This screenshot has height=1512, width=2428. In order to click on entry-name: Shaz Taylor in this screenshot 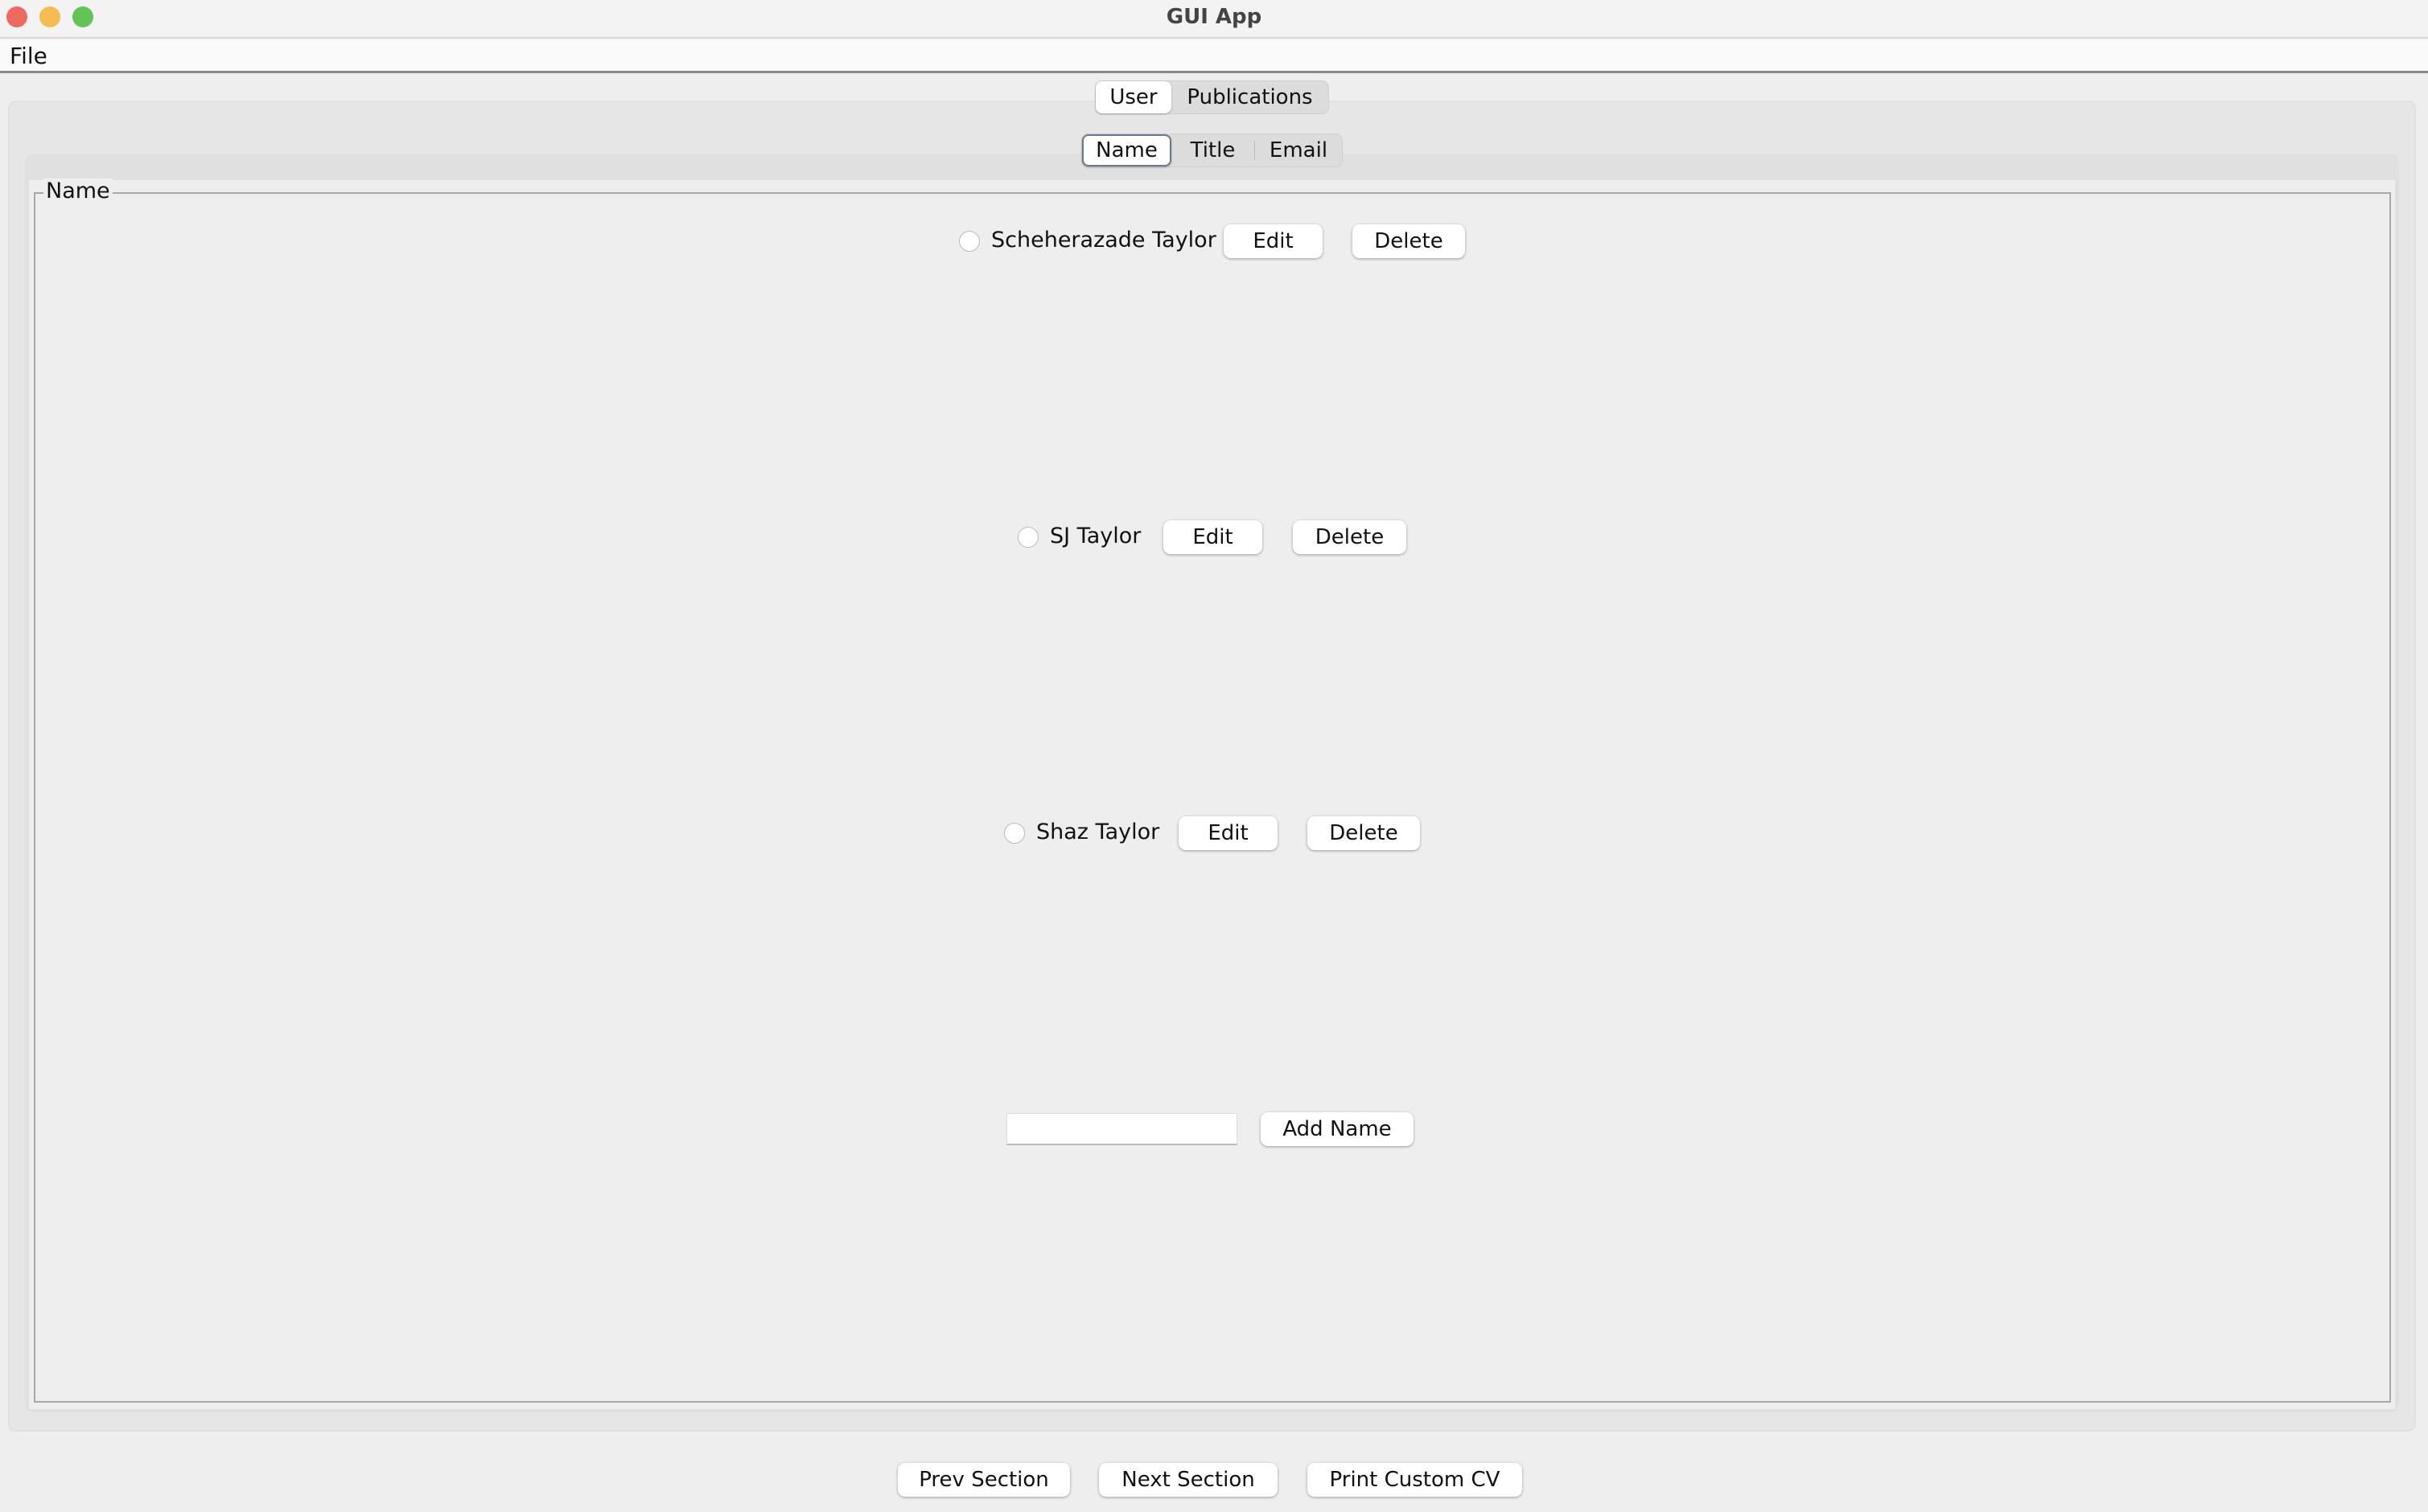, I will do `click(1098, 832)`.